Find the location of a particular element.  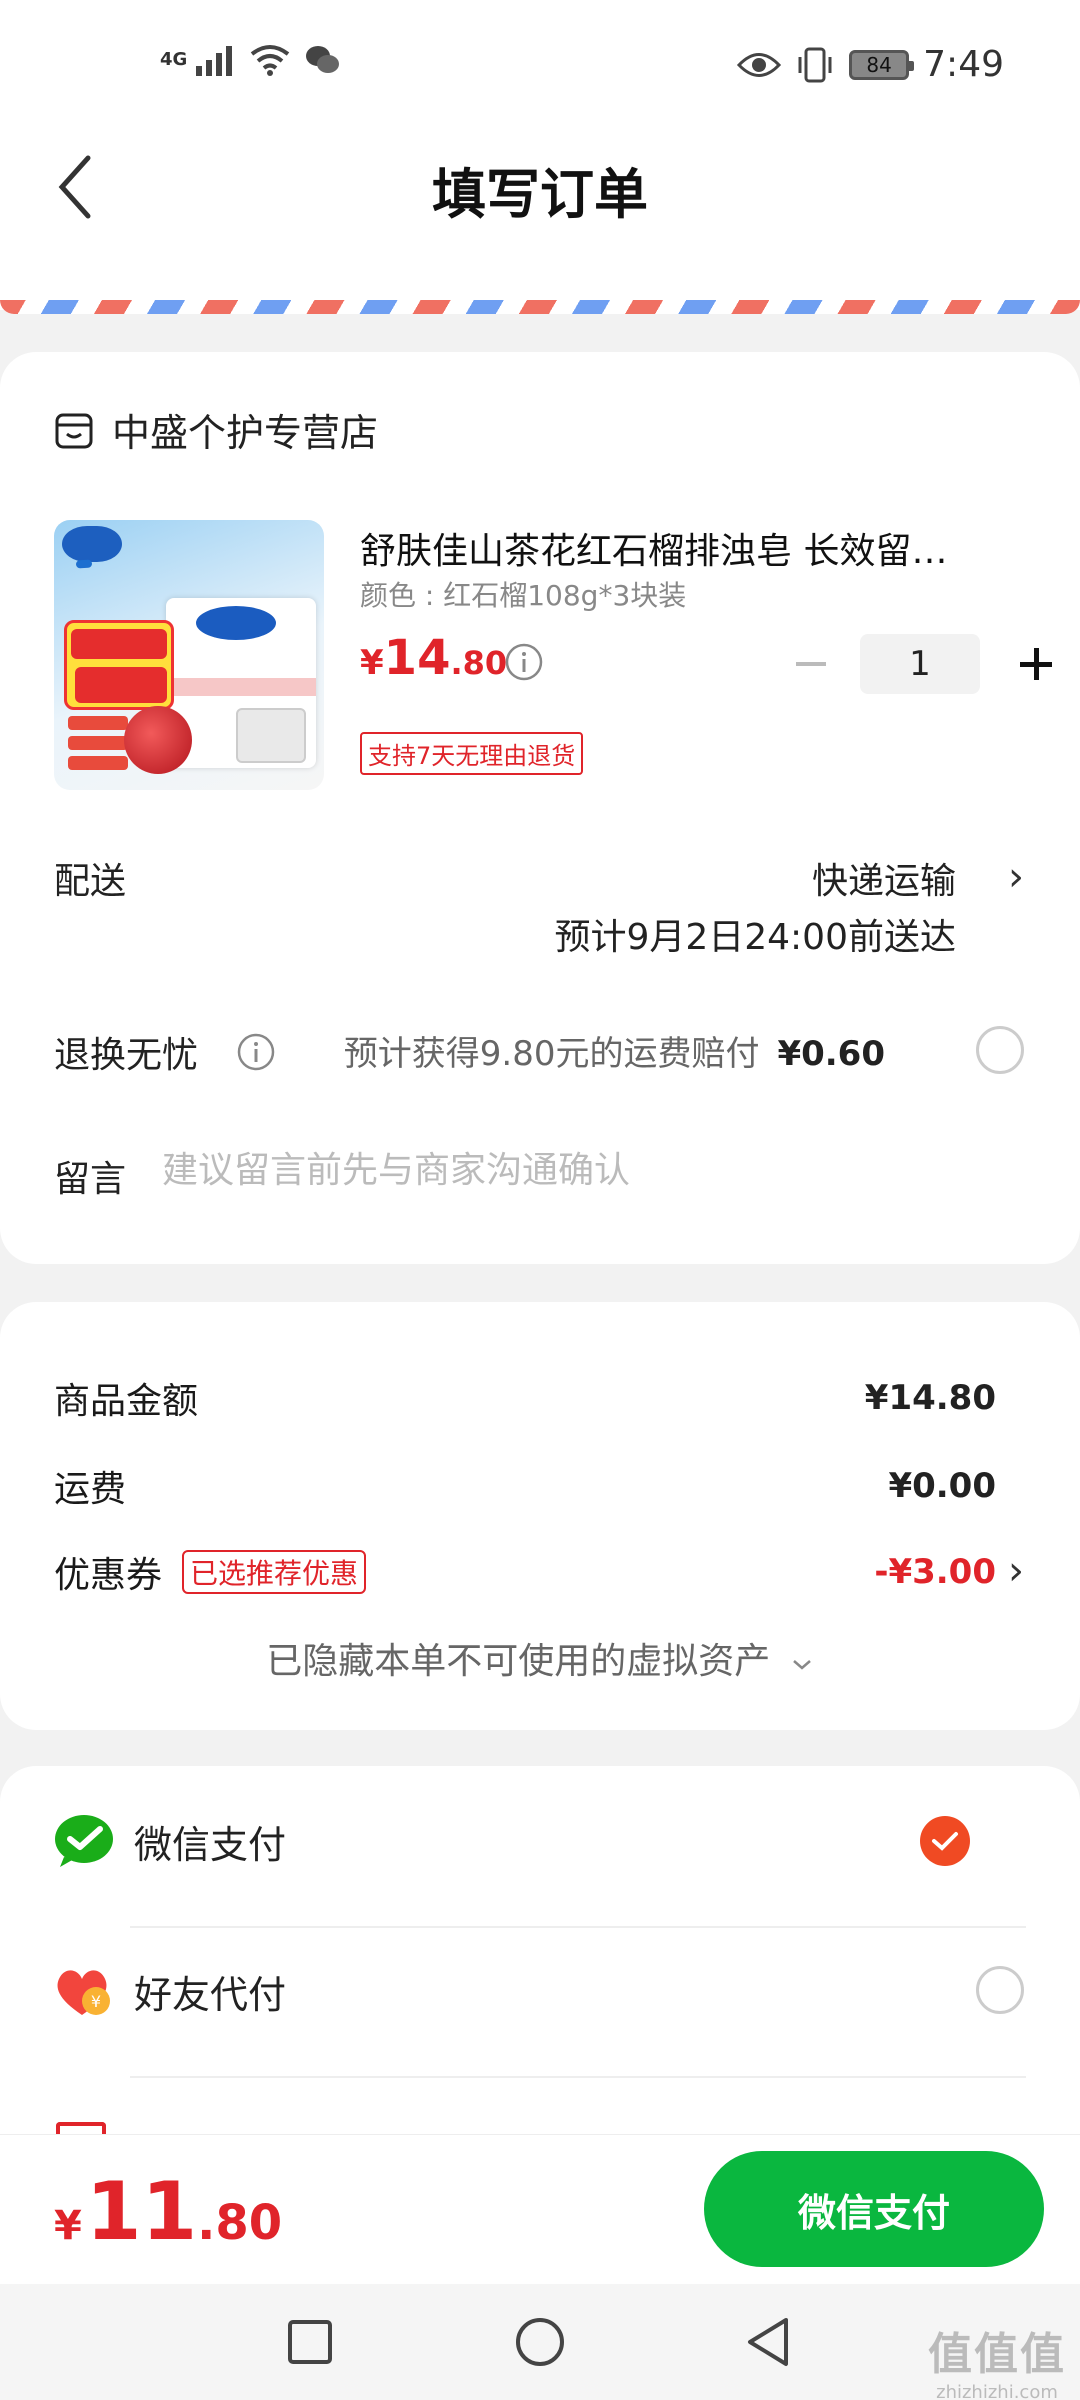

goods-amount-row: 商品金额 ¥14.80 is located at coordinates (525, 1398).